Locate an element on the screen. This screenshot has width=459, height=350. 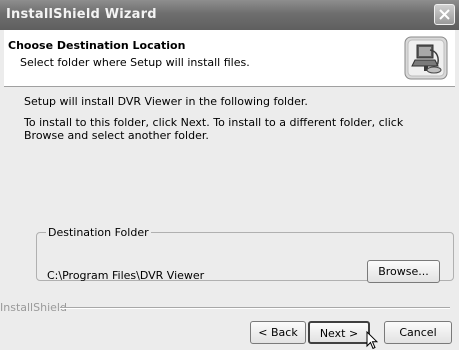
destination-folder-label: Destination Folder is located at coordinates (98, 232).